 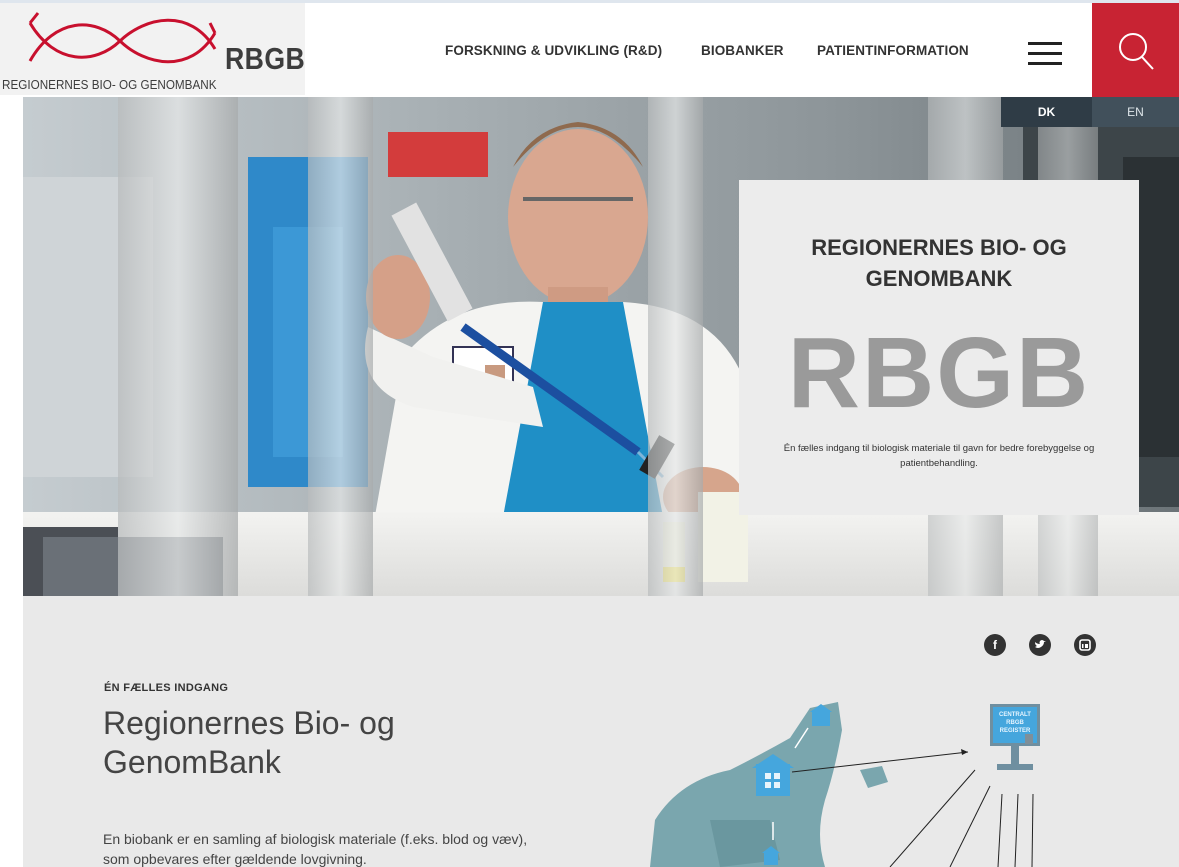 I want to click on hamburger-icon, so click(x=1045, y=54).